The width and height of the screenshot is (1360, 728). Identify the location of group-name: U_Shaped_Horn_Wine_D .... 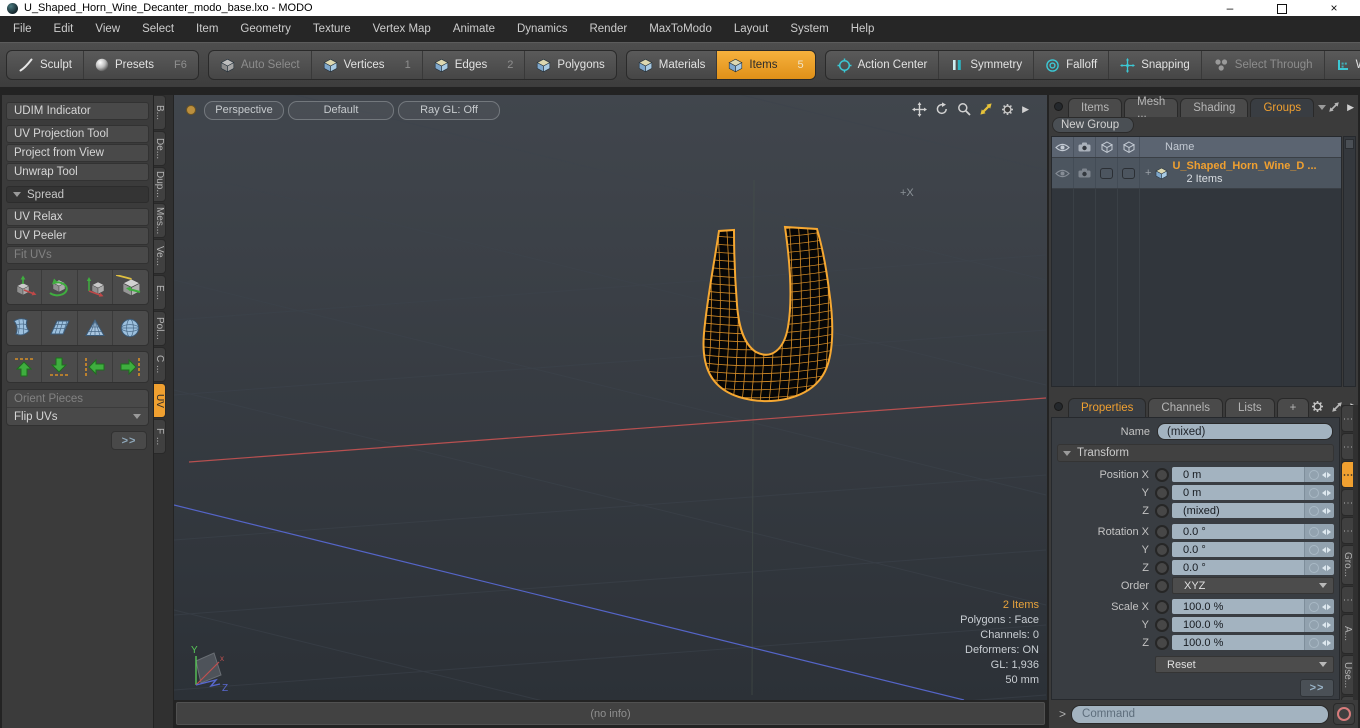
(1244, 166).